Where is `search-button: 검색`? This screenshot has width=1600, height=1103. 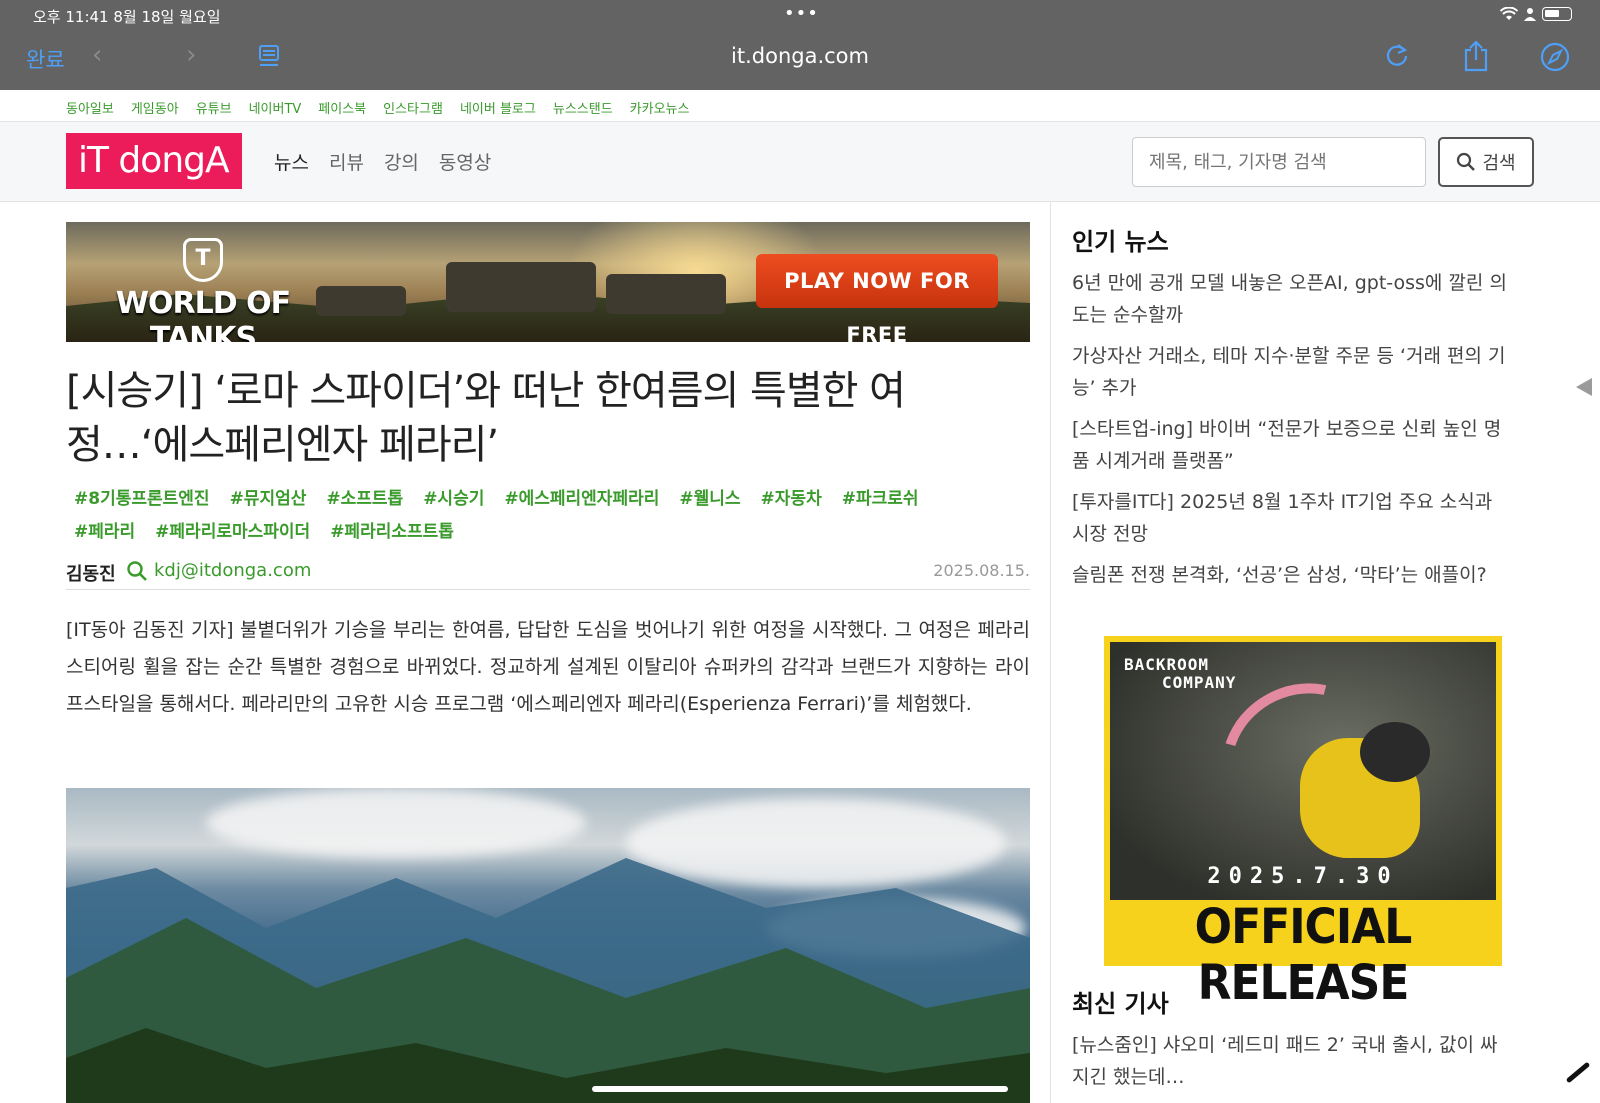 search-button: 검색 is located at coordinates (1486, 162).